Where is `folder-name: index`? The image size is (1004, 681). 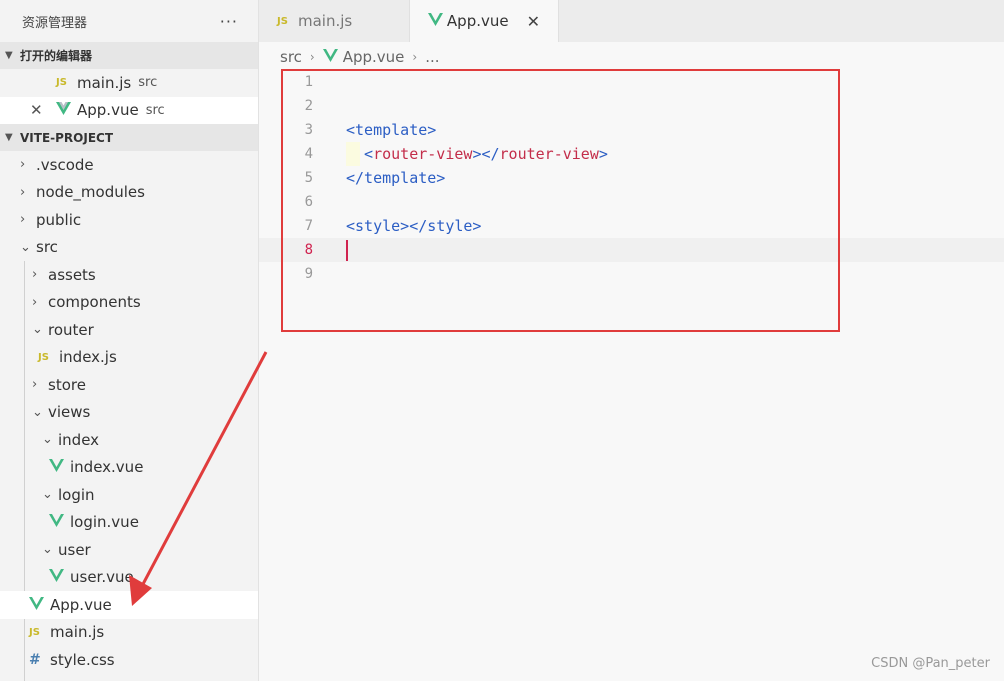
folder-name: index is located at coordinates (79, 439).